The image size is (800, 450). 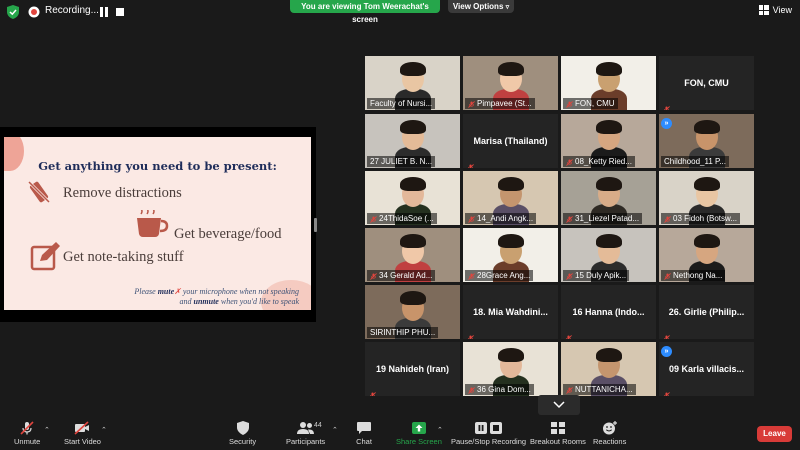 I want to click on note-text: when you'd like to speak, so click(x=258, y=301).